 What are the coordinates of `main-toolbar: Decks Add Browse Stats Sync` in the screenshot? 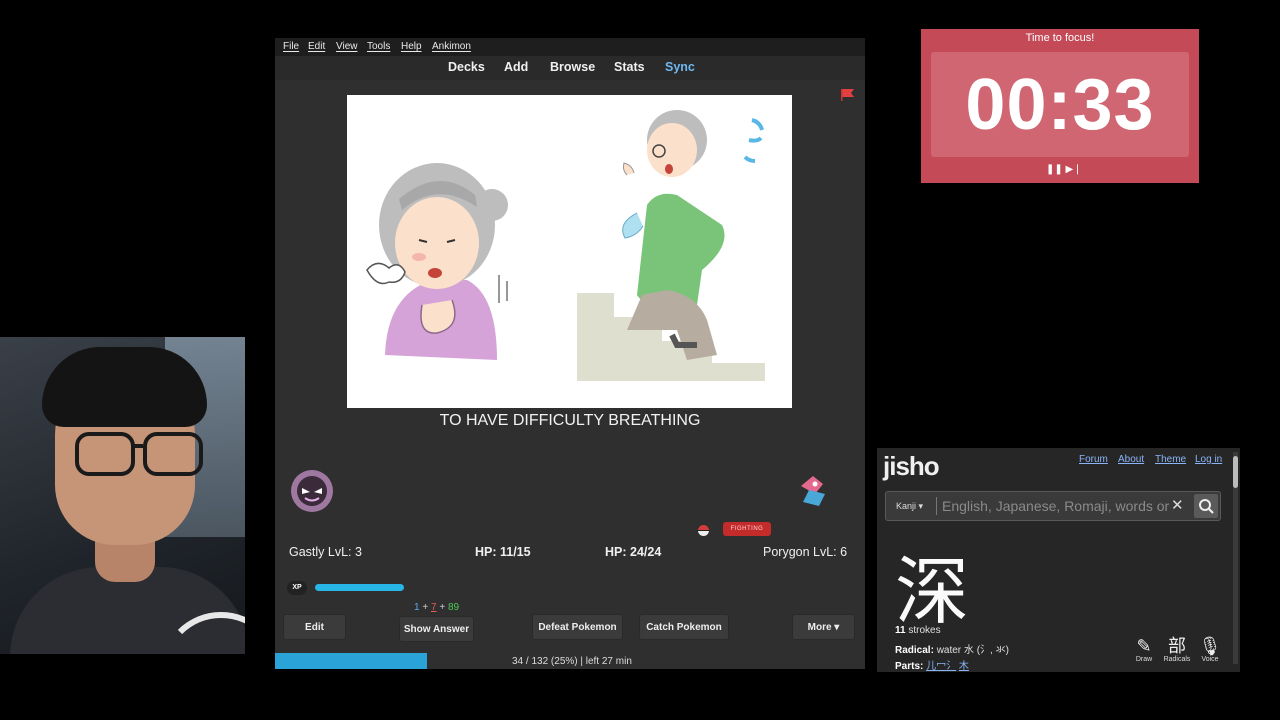 It's located at (570, 68).